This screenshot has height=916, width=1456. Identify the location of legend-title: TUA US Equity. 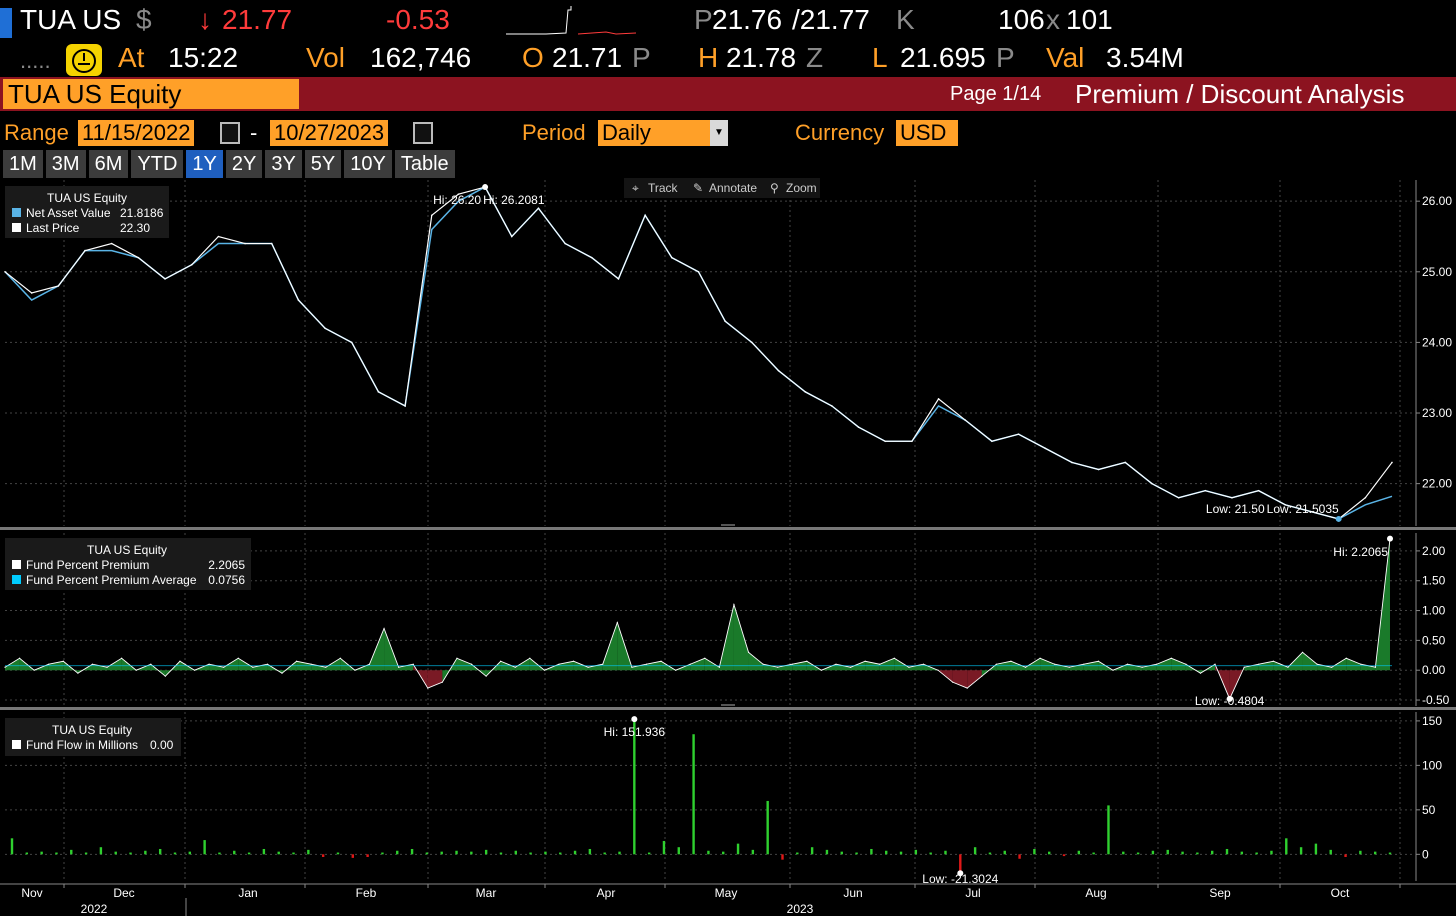
(127, 550).